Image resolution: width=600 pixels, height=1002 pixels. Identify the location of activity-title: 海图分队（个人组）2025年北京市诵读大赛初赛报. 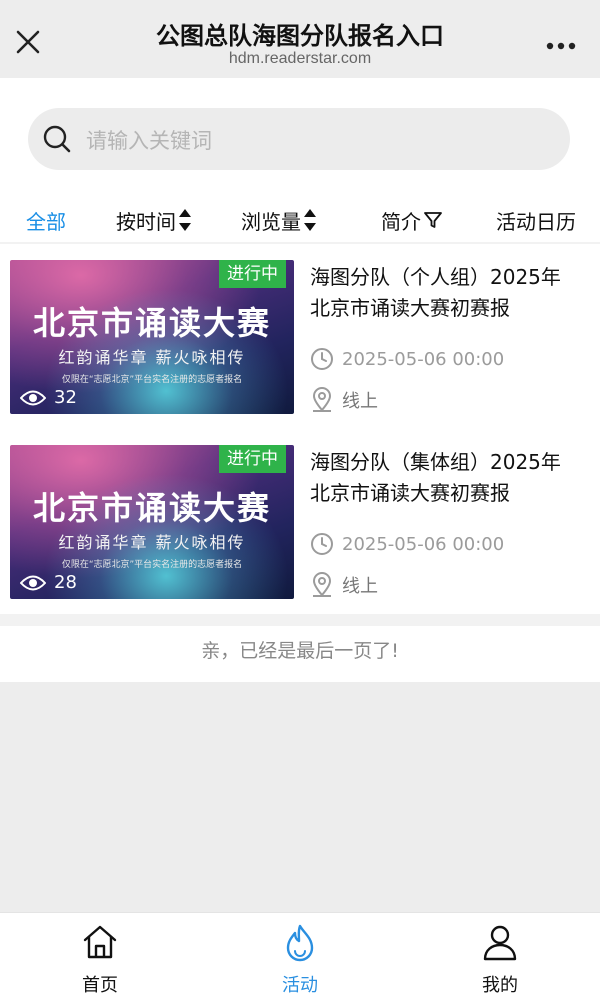
(441, 293).